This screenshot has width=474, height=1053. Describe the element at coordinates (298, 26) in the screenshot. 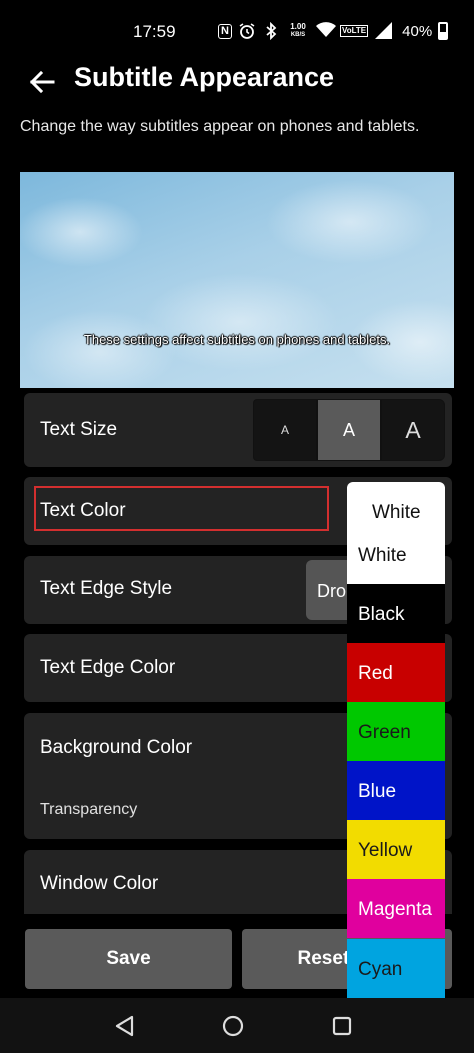

I see `net-speed-value: 1.00` at that location.